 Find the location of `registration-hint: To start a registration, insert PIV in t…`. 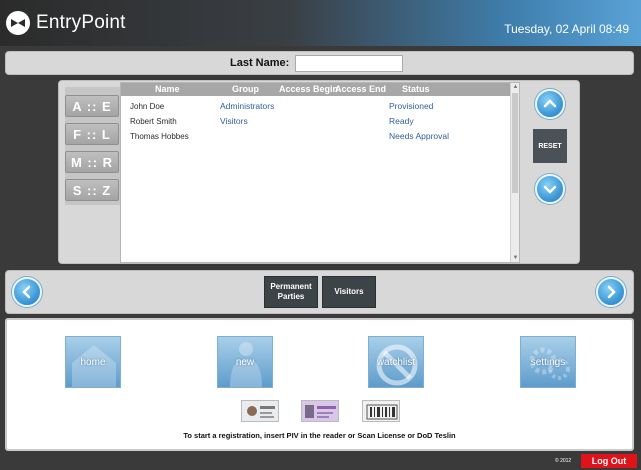

registration-hint: To start a registration, insert PIV in t… is located at coordinates (319, 435).